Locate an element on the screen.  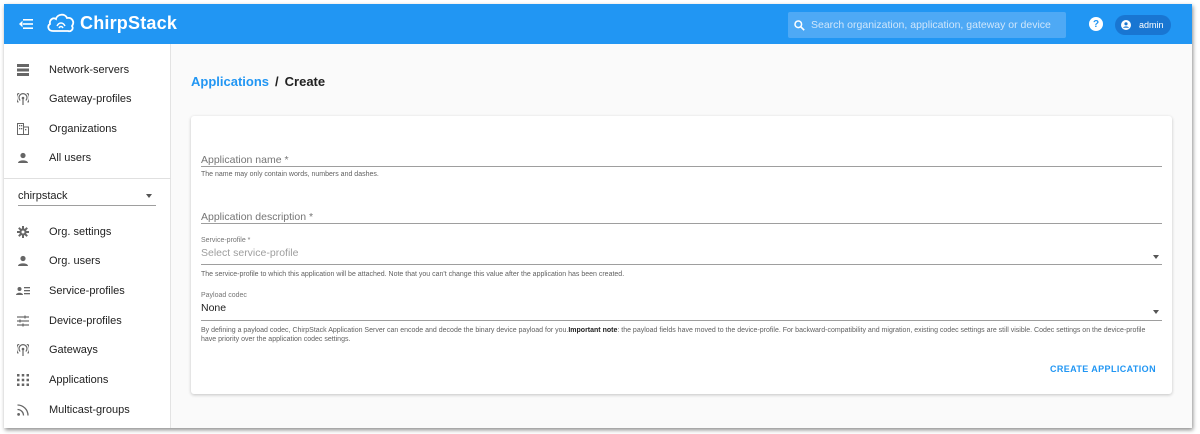
application-description-field: Application description * is located at coordinates (681, 216).